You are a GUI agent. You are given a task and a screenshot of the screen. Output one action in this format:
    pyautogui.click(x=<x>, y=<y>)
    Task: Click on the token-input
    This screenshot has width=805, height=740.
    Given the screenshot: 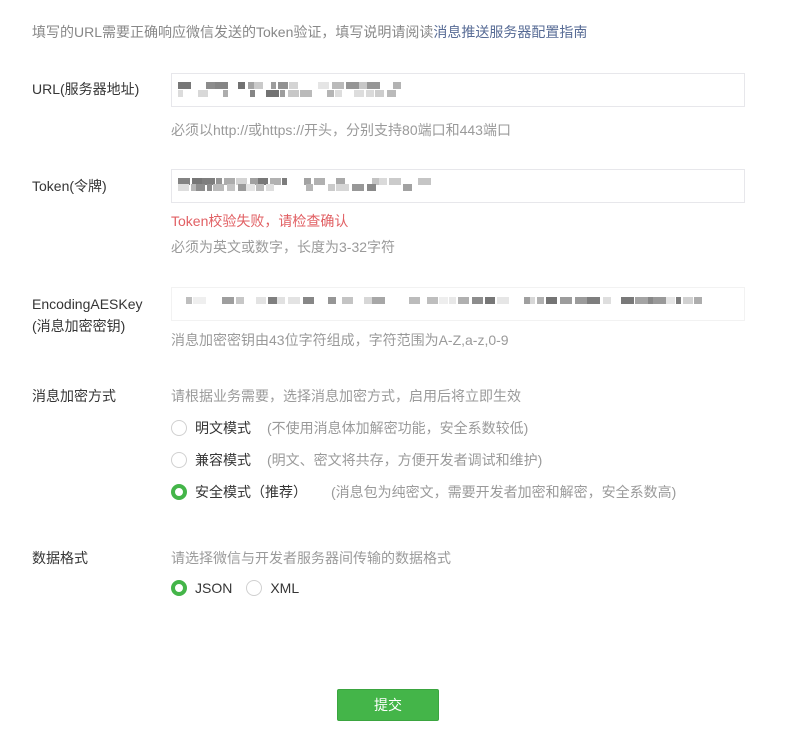 What is the action you would take?
    pyautogui.click(x=458, y=186)
    